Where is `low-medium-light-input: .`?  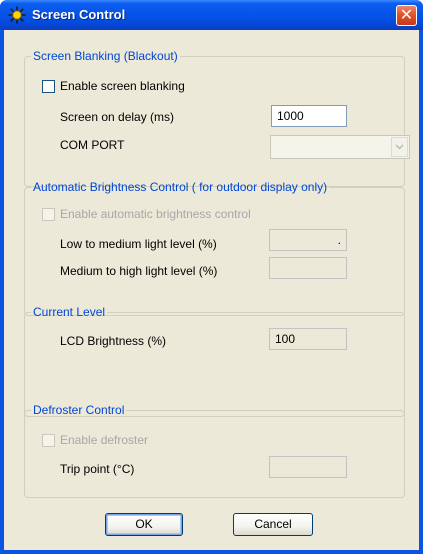 low-medium-light-input: . is located at coordinates (308, 240).